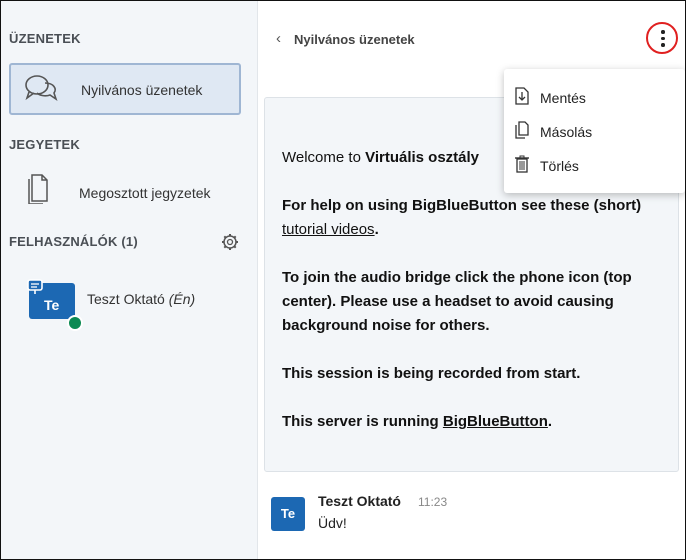  I want to click on save-label: Mentés, so click(563, 98).